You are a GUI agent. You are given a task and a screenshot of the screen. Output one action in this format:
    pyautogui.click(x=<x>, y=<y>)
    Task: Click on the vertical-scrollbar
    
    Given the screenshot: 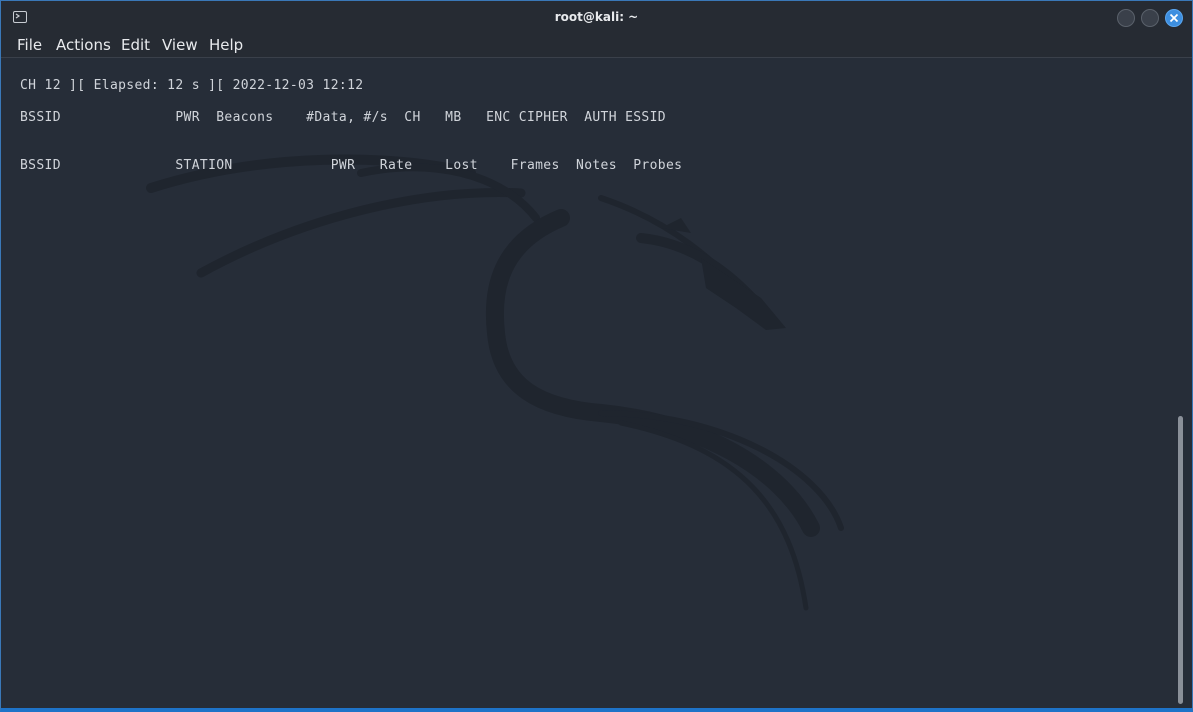 What is the action you would take?
    pyautogui.click(x=1180, y=560)
    